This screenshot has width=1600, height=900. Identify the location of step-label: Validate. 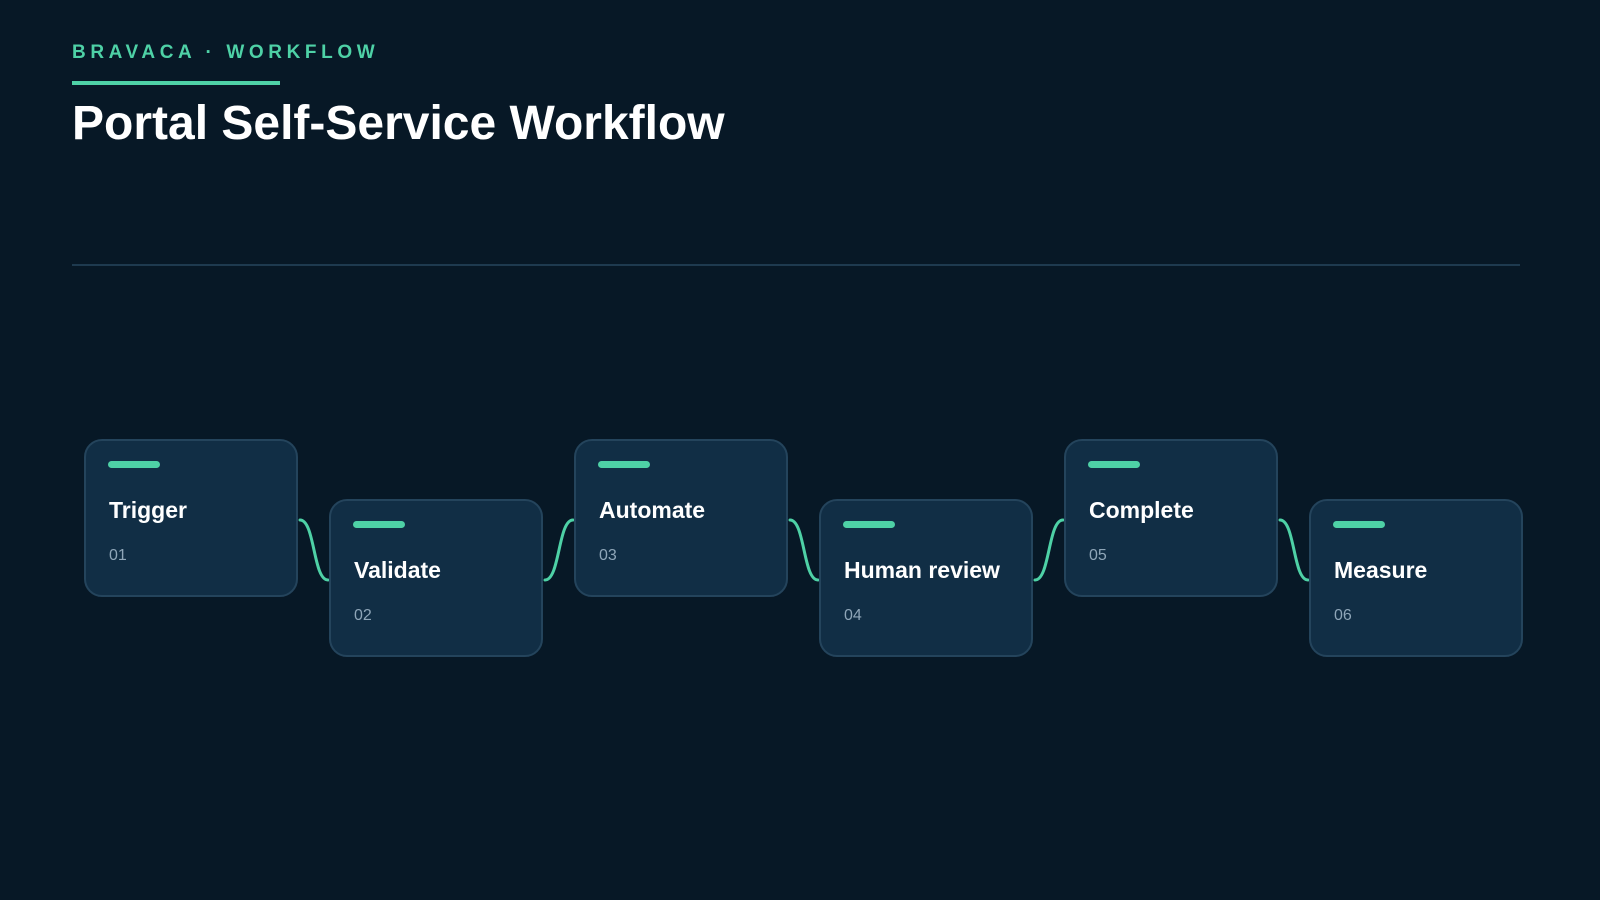
(397, 570).